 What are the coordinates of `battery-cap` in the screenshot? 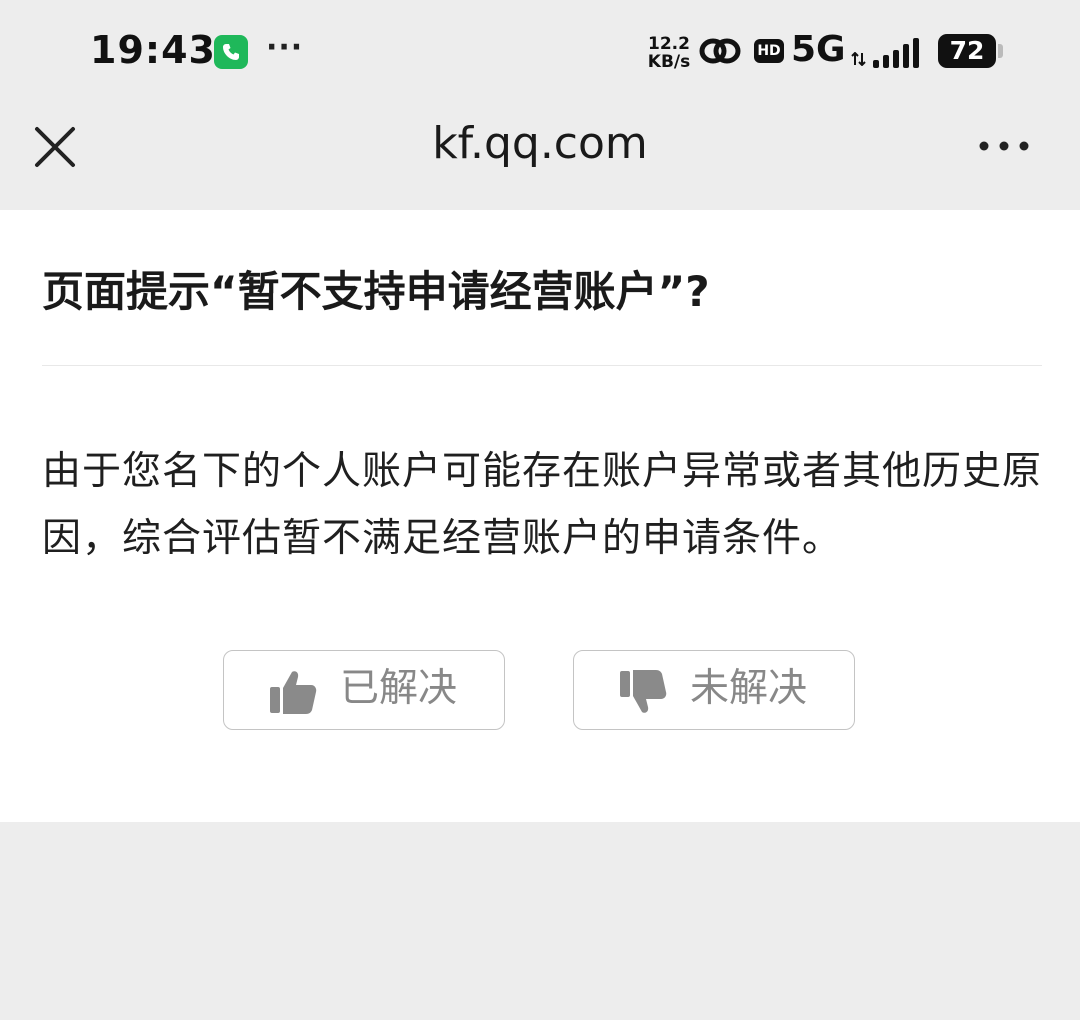 It's located at (1000, 51).